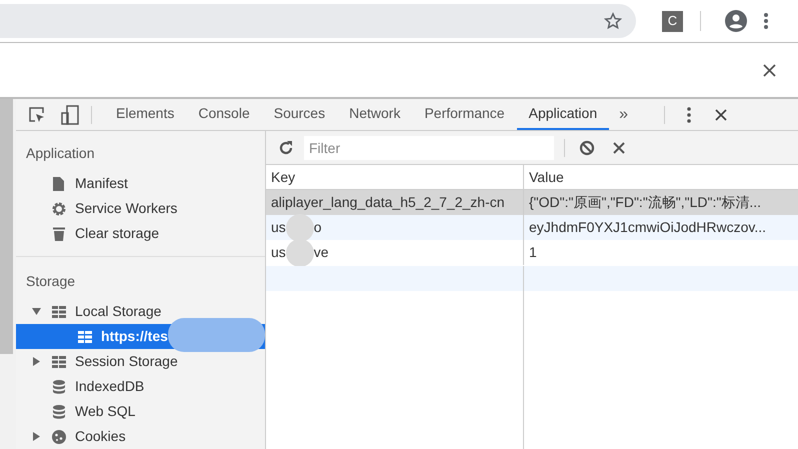  What do you see at coordinates (118, 311) in the screenshot?
I see `tree-item: Local Storage` at bounding box center [118, 311].